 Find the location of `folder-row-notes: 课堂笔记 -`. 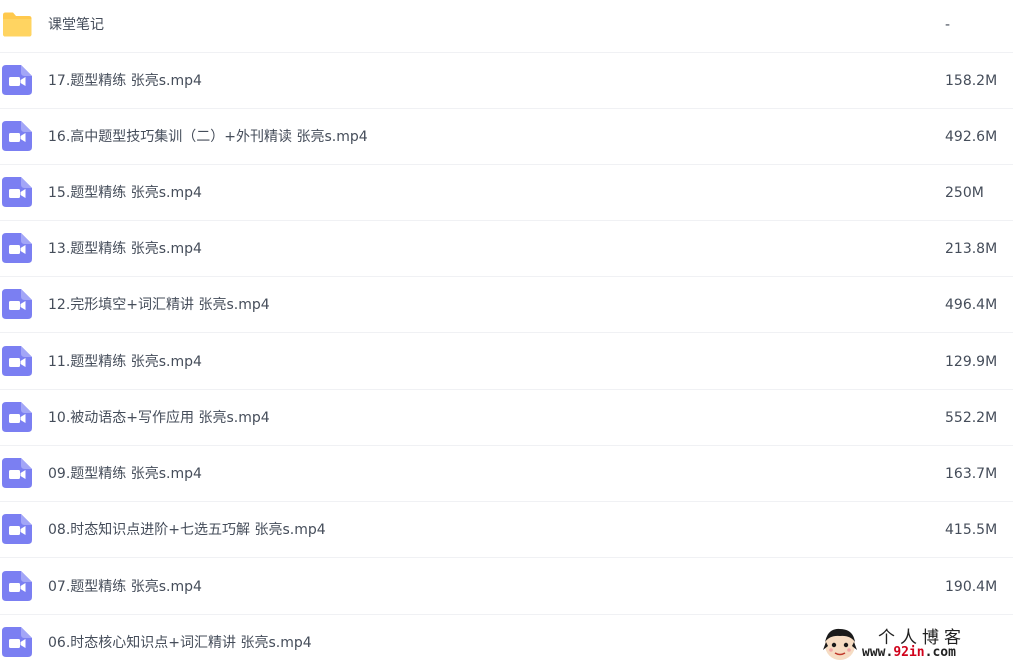

folder-row-notes: 课堂笔记 - is located at coordinates (506, 26).